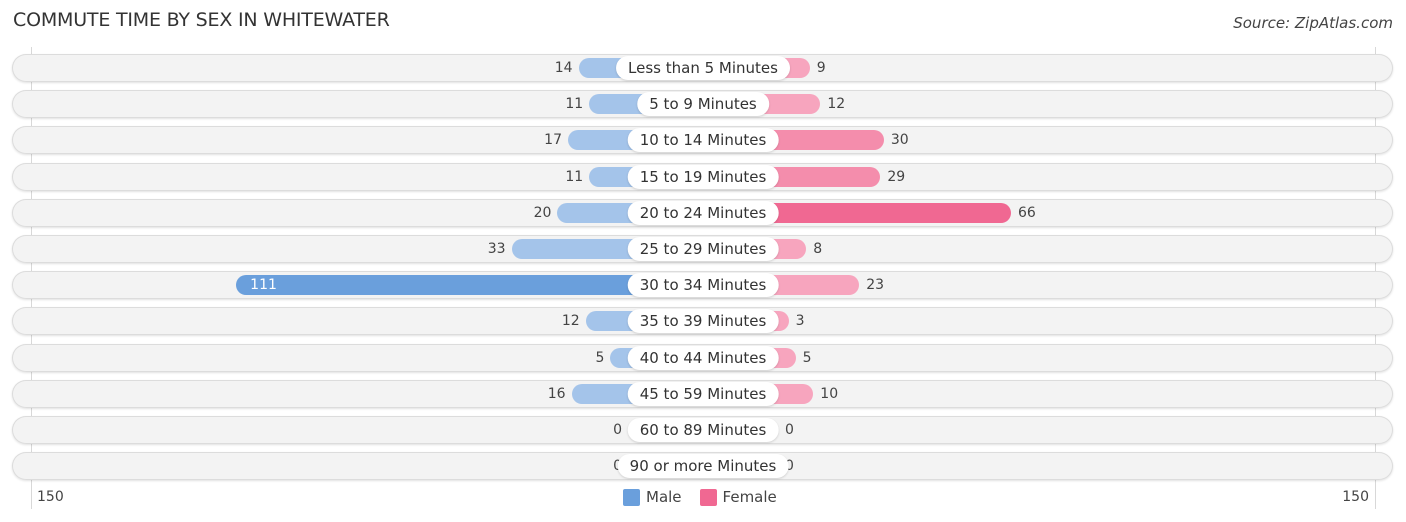 The width and height of the screenshot is (1406, 522). Describe the element at coordinates (542, 212) in the screenshot. I see `value-male: 20` at that location.